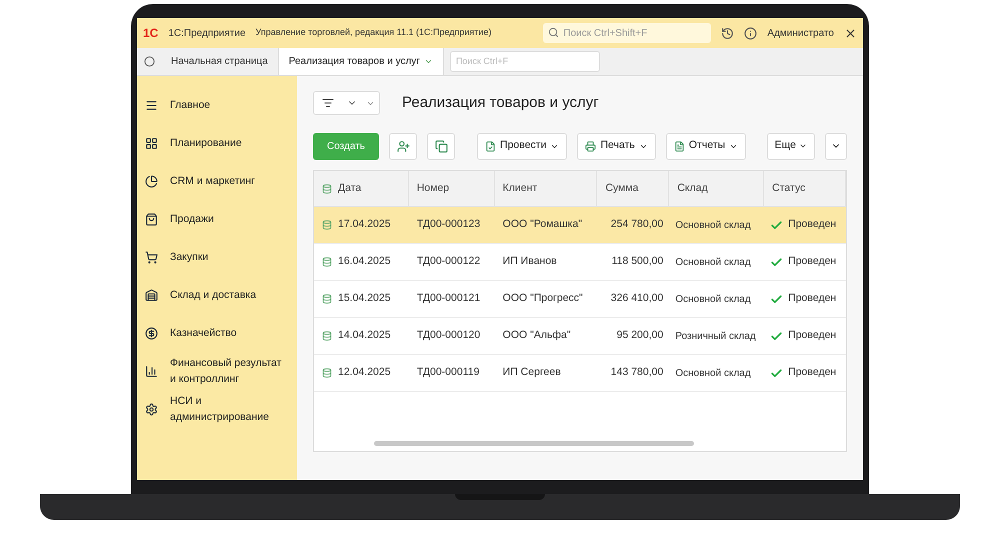 This screenshot has height=539, width=1000. What do you see at coordinates (522, 146) in the screenshot?
I see `dropdown-button: Провести` at bounding box center [522, 146].